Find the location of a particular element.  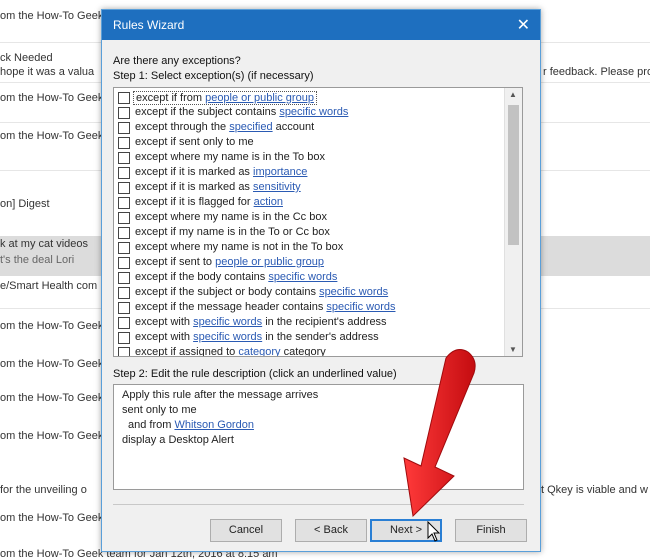

exception-label: except if it is marked as importance is located at coordinates (221, 172).